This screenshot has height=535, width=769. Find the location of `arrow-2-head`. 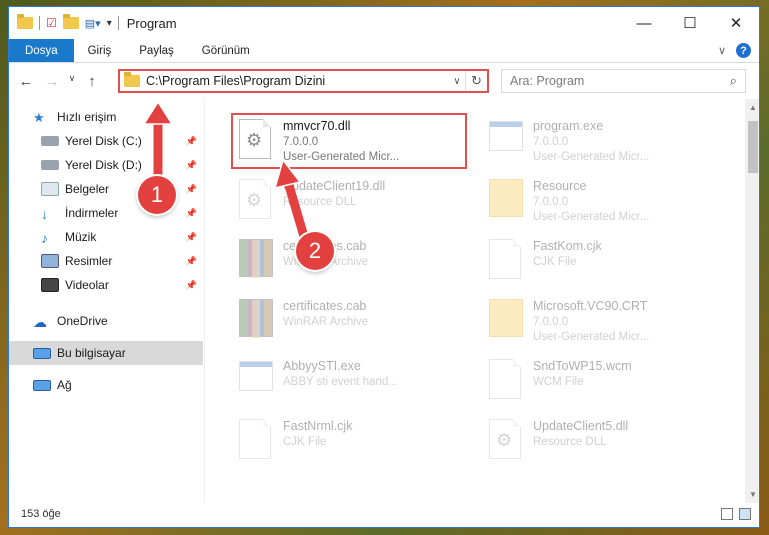

arrow-2-head is located at coordinates (287, 174).